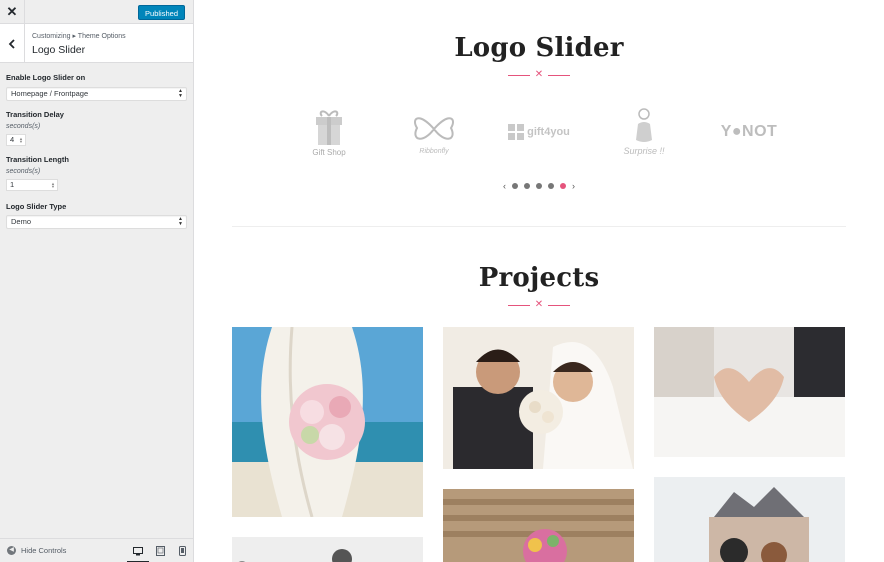 This screenshot has width=884, height=562. Describe the element at coordinates (96, 222) in the screenshot. I see `logo-slider-type-select: Demo ▲ ▼` at that location.